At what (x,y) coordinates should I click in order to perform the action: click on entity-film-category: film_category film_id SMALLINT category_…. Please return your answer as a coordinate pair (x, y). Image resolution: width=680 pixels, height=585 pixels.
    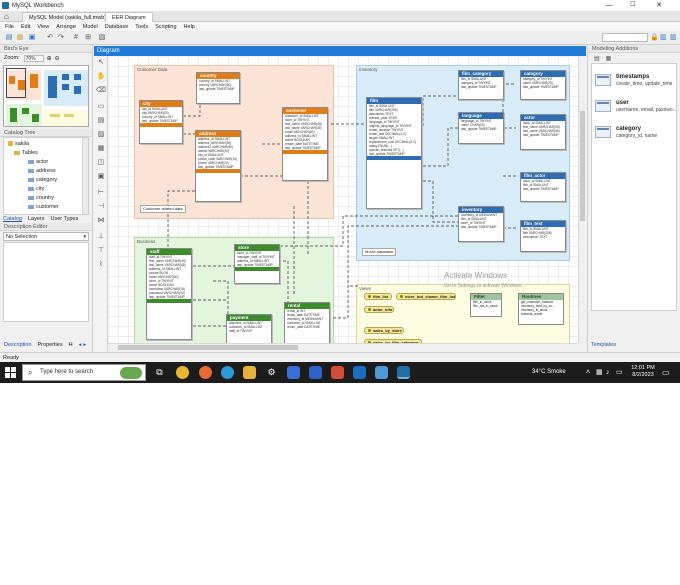
    Looking at the image, I should click on (481, 85).